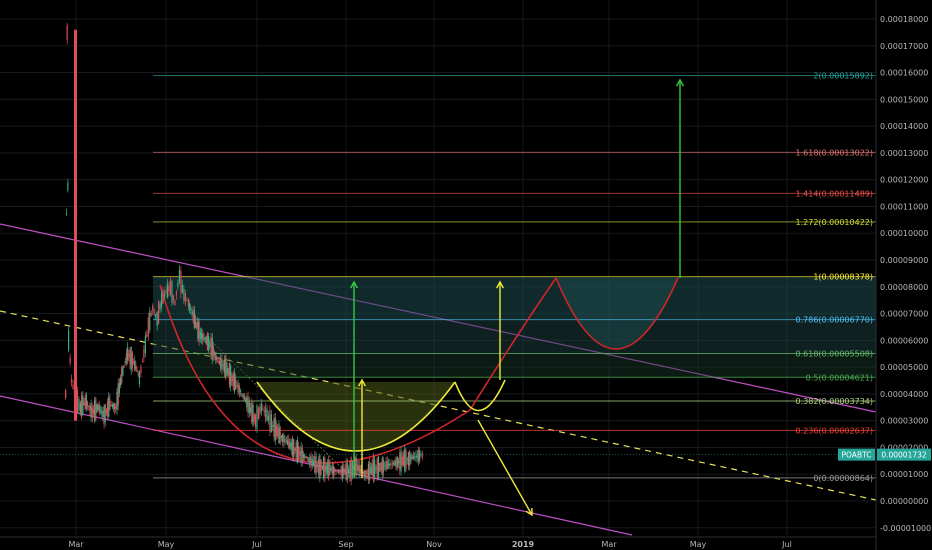  Describe the element at coordinates (904, 455) in the screenshot. I see `current-price-label: 0.00001732` at that location.